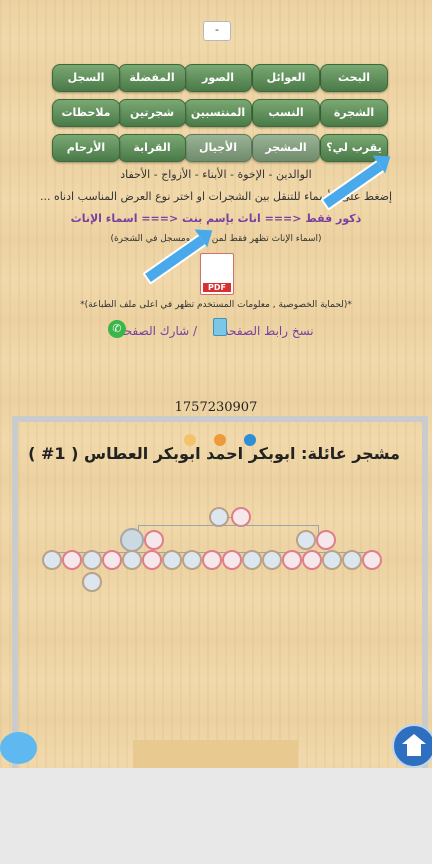 This screenshot has width=432, height=864. Describe the element at coordinates (354, 78) in the screenshot. I see `menu-search-button: البحث` at that location.